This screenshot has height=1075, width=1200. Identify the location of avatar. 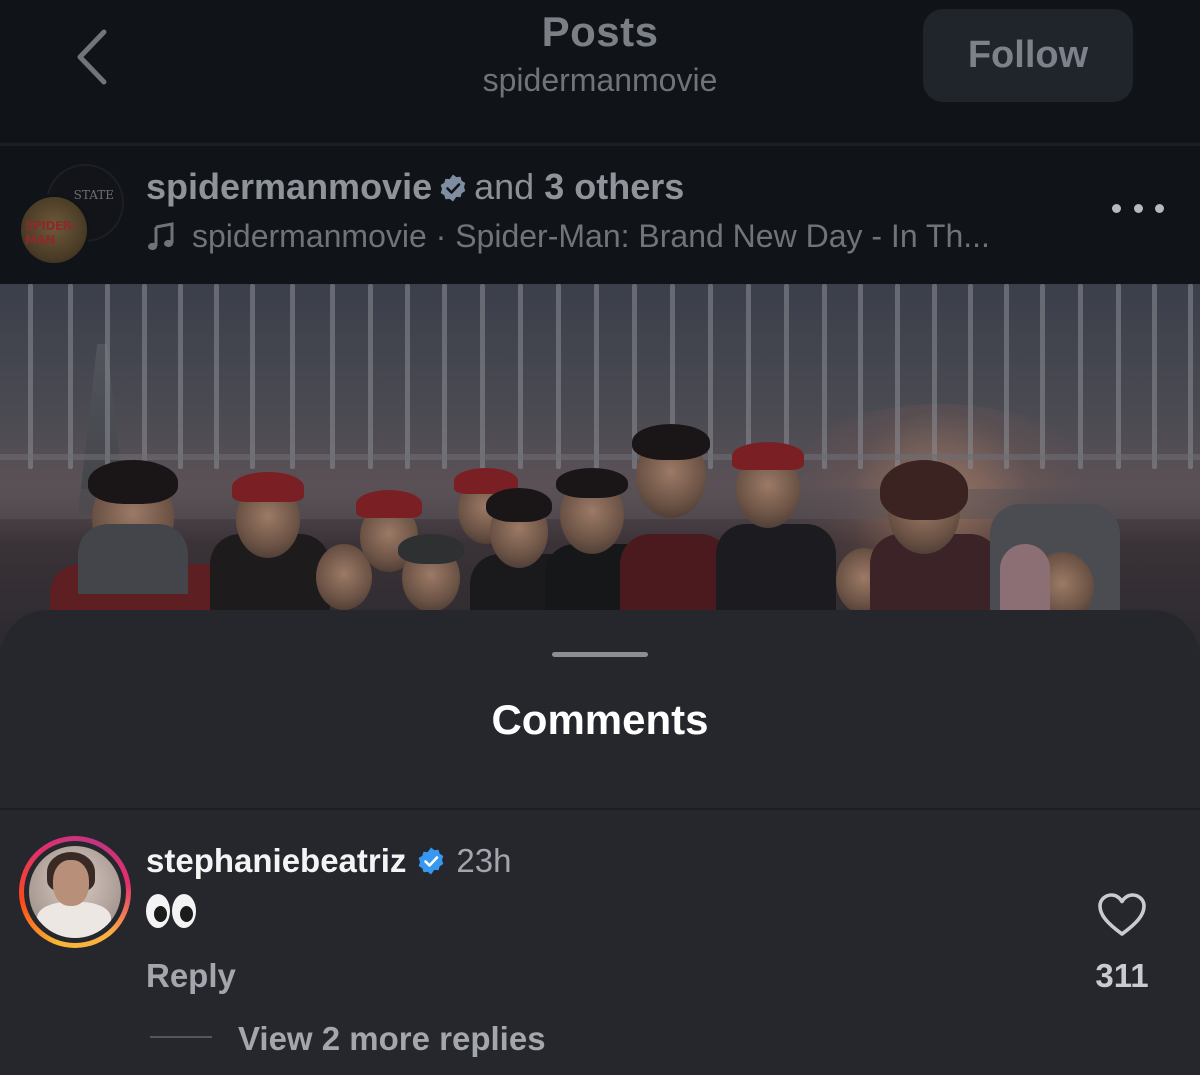
(75, 892).